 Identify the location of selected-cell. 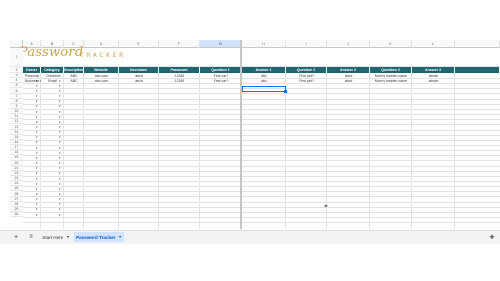
(264, 89).